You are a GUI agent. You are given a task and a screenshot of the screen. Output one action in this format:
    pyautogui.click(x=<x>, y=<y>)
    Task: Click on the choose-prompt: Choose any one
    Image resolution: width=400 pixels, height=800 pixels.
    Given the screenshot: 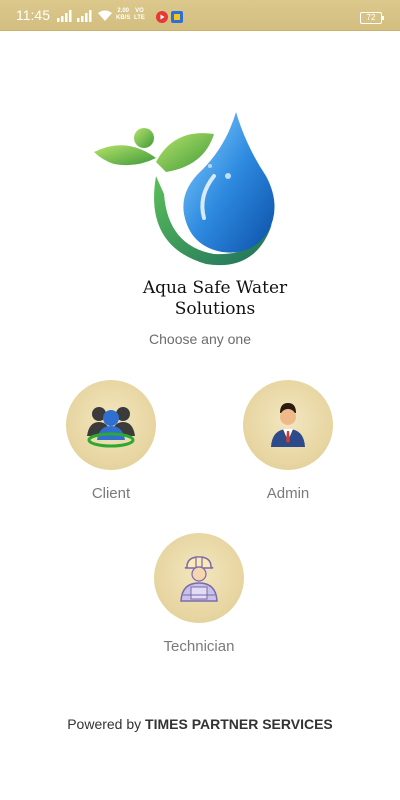 What is the action you would take?
    pyautogui.click(x=200, y=339)
    